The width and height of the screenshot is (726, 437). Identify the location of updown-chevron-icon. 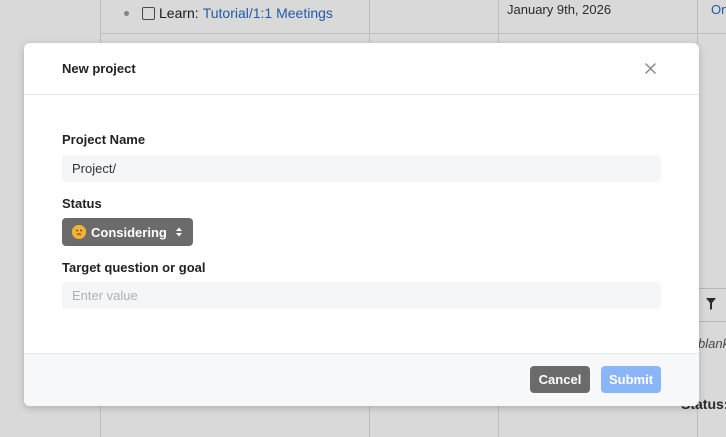
(179, 232).